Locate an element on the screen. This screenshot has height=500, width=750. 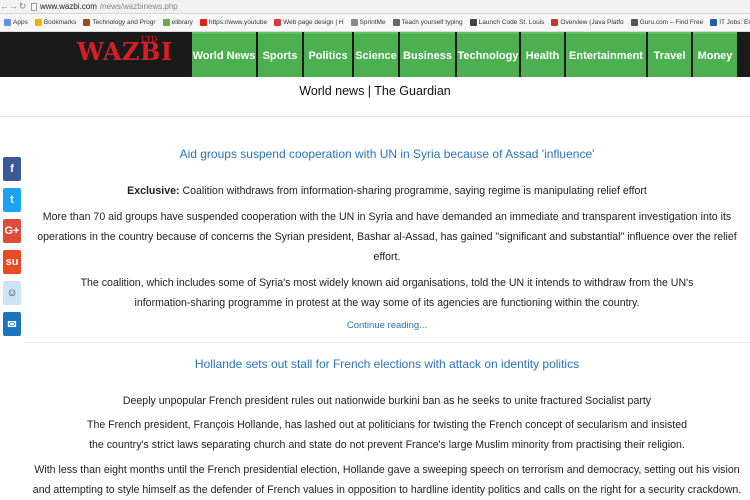
bookmark-item: https://www.youtube is located at coordinates (233, 22).